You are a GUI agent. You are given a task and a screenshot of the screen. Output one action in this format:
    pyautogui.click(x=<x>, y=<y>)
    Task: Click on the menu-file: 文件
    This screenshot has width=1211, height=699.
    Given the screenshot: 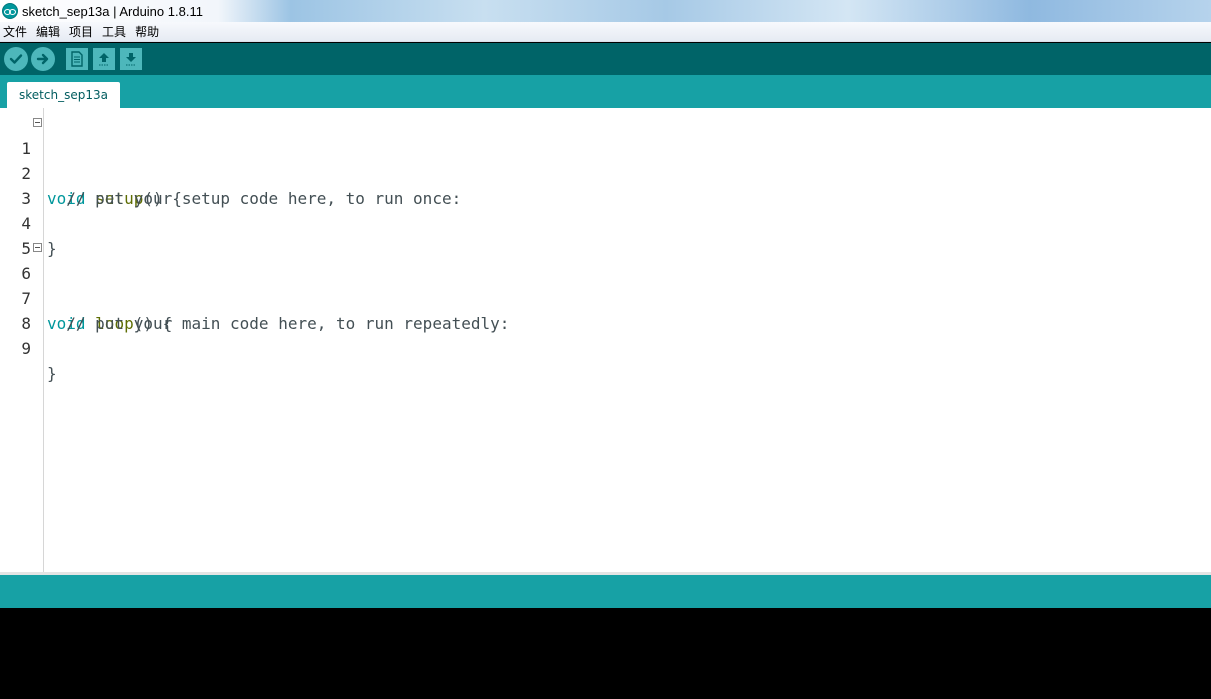 What is the action you would take?
    pyautogui.click(x=15, y=31)
    